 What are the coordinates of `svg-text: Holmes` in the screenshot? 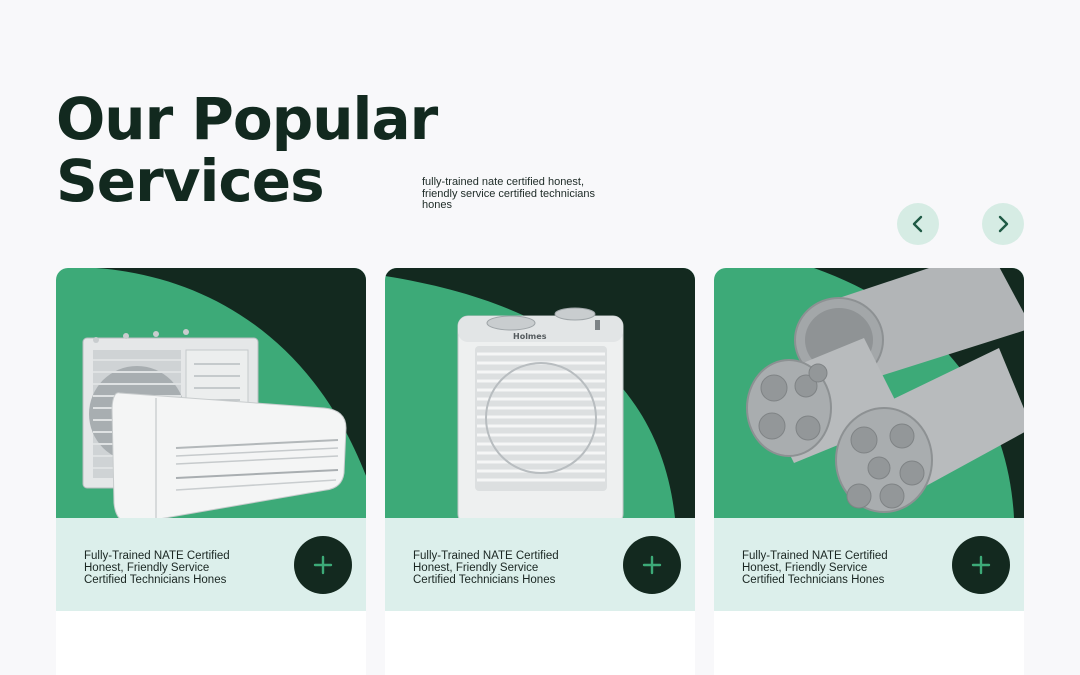 It's located at (530, 336).